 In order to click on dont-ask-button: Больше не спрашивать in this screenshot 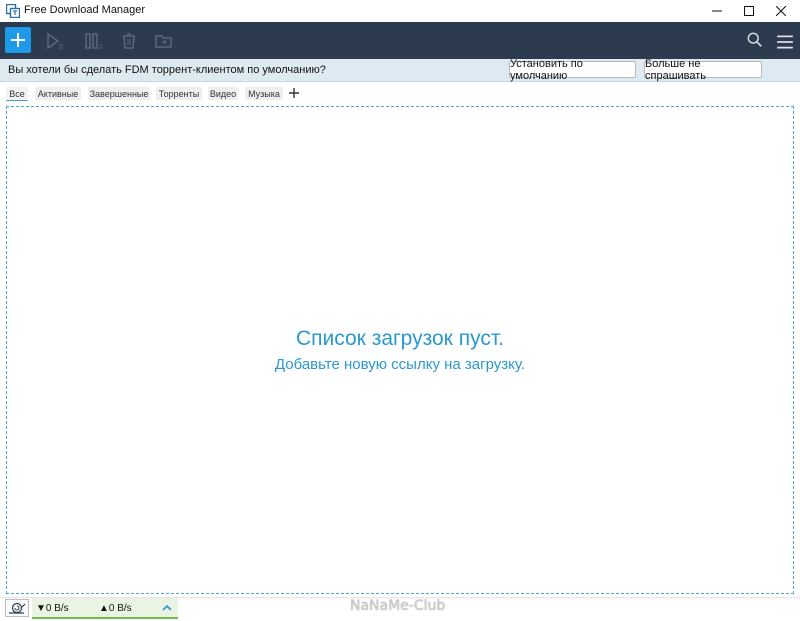, I will do `click(703, 70)`.